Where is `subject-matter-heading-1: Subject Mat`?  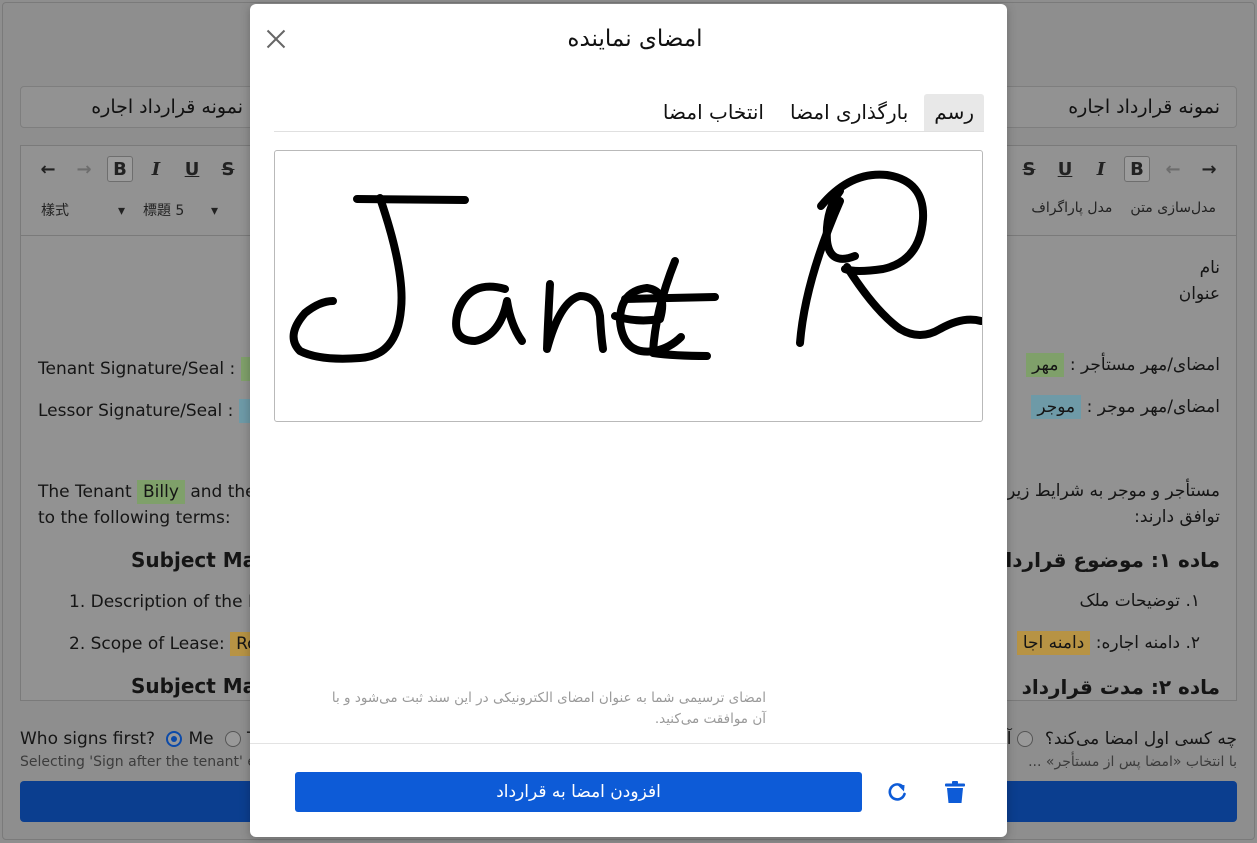 subject-matter-heading-1: Subject Mat is located at coordinates (198, 560).